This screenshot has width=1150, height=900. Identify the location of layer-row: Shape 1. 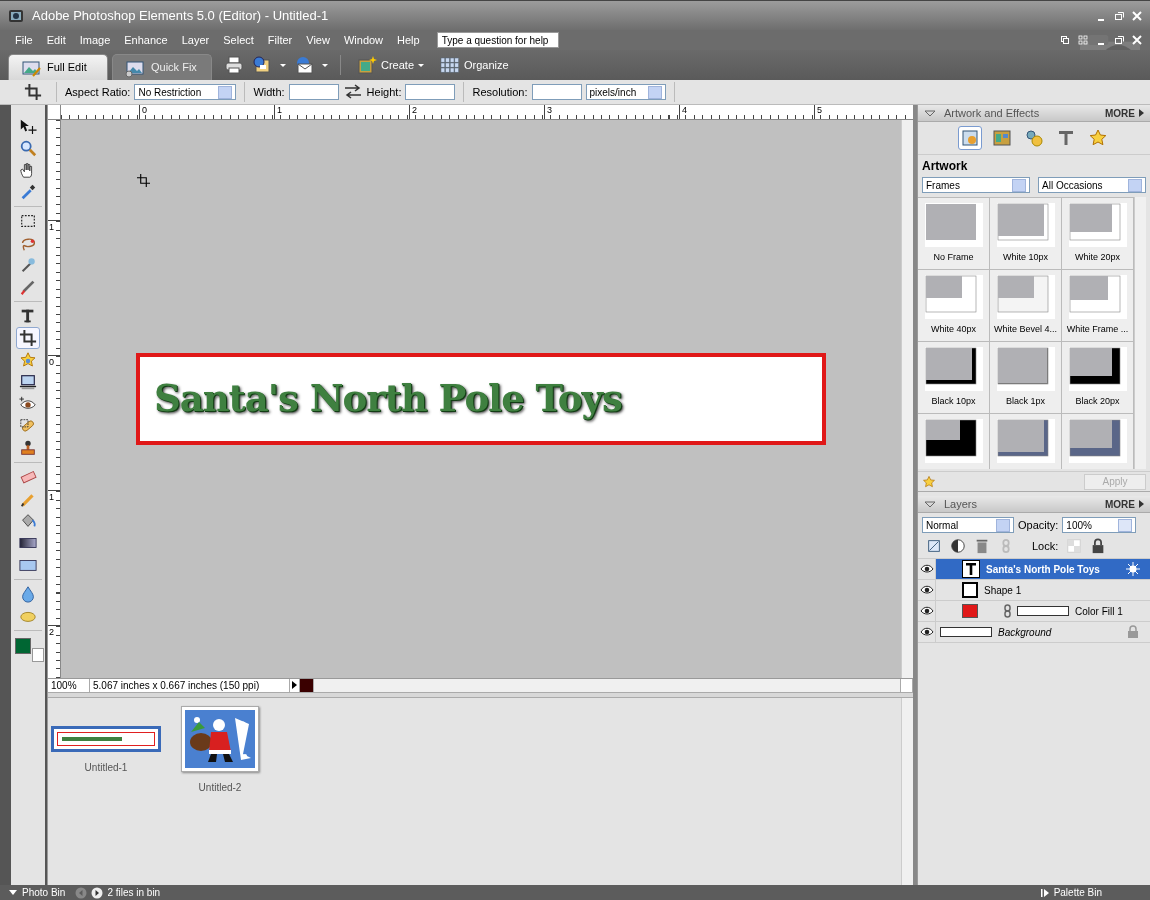
(1043, 590).